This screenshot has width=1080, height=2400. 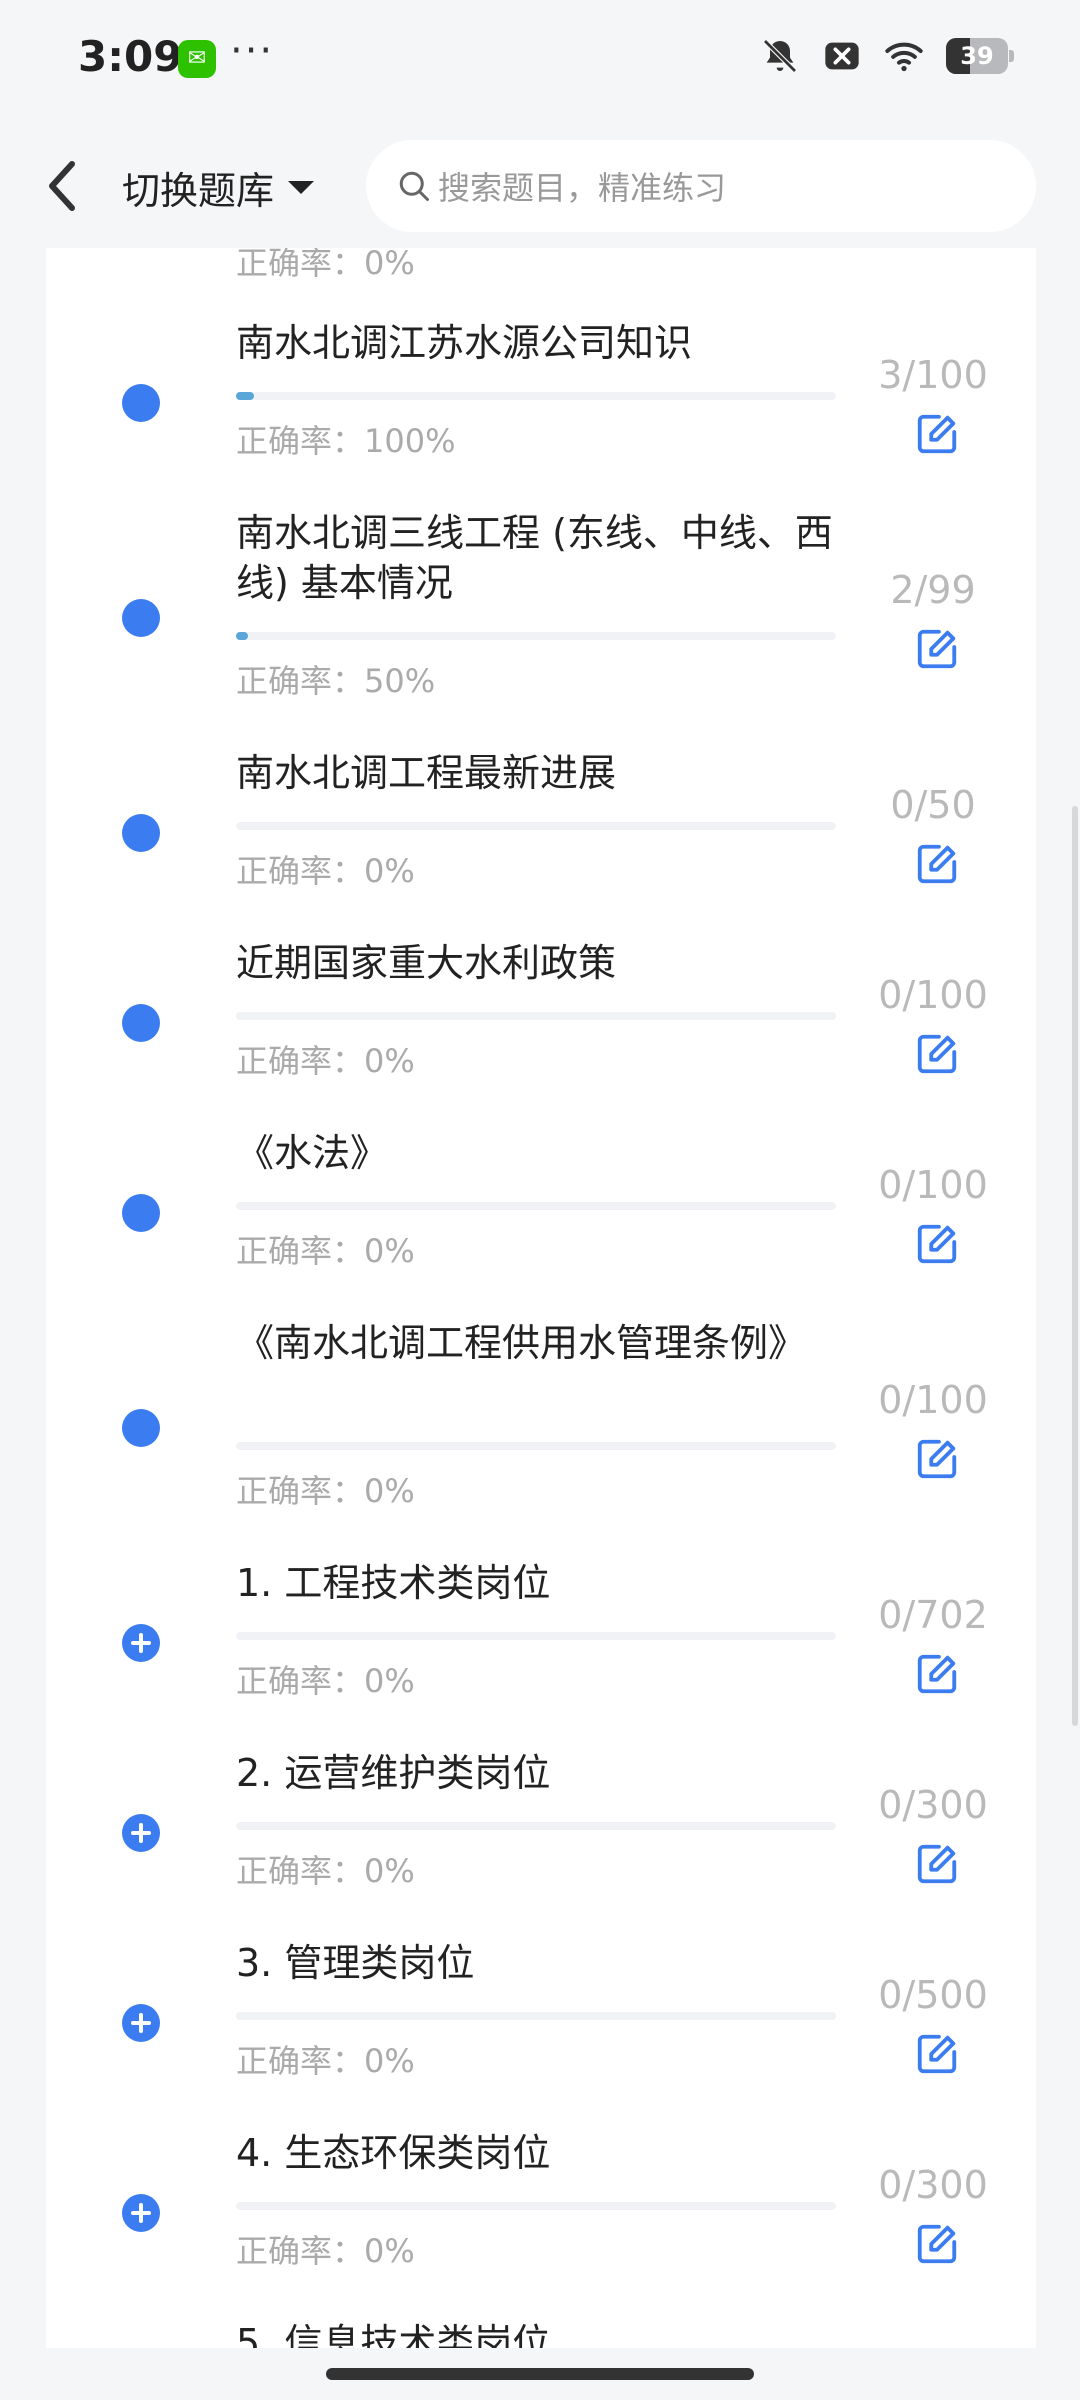 What do you see at coordinates (464, 343) in the screenshot?
I see `item-title: 南水北调江苏水源公司知识` at bounding box center [464, 343].